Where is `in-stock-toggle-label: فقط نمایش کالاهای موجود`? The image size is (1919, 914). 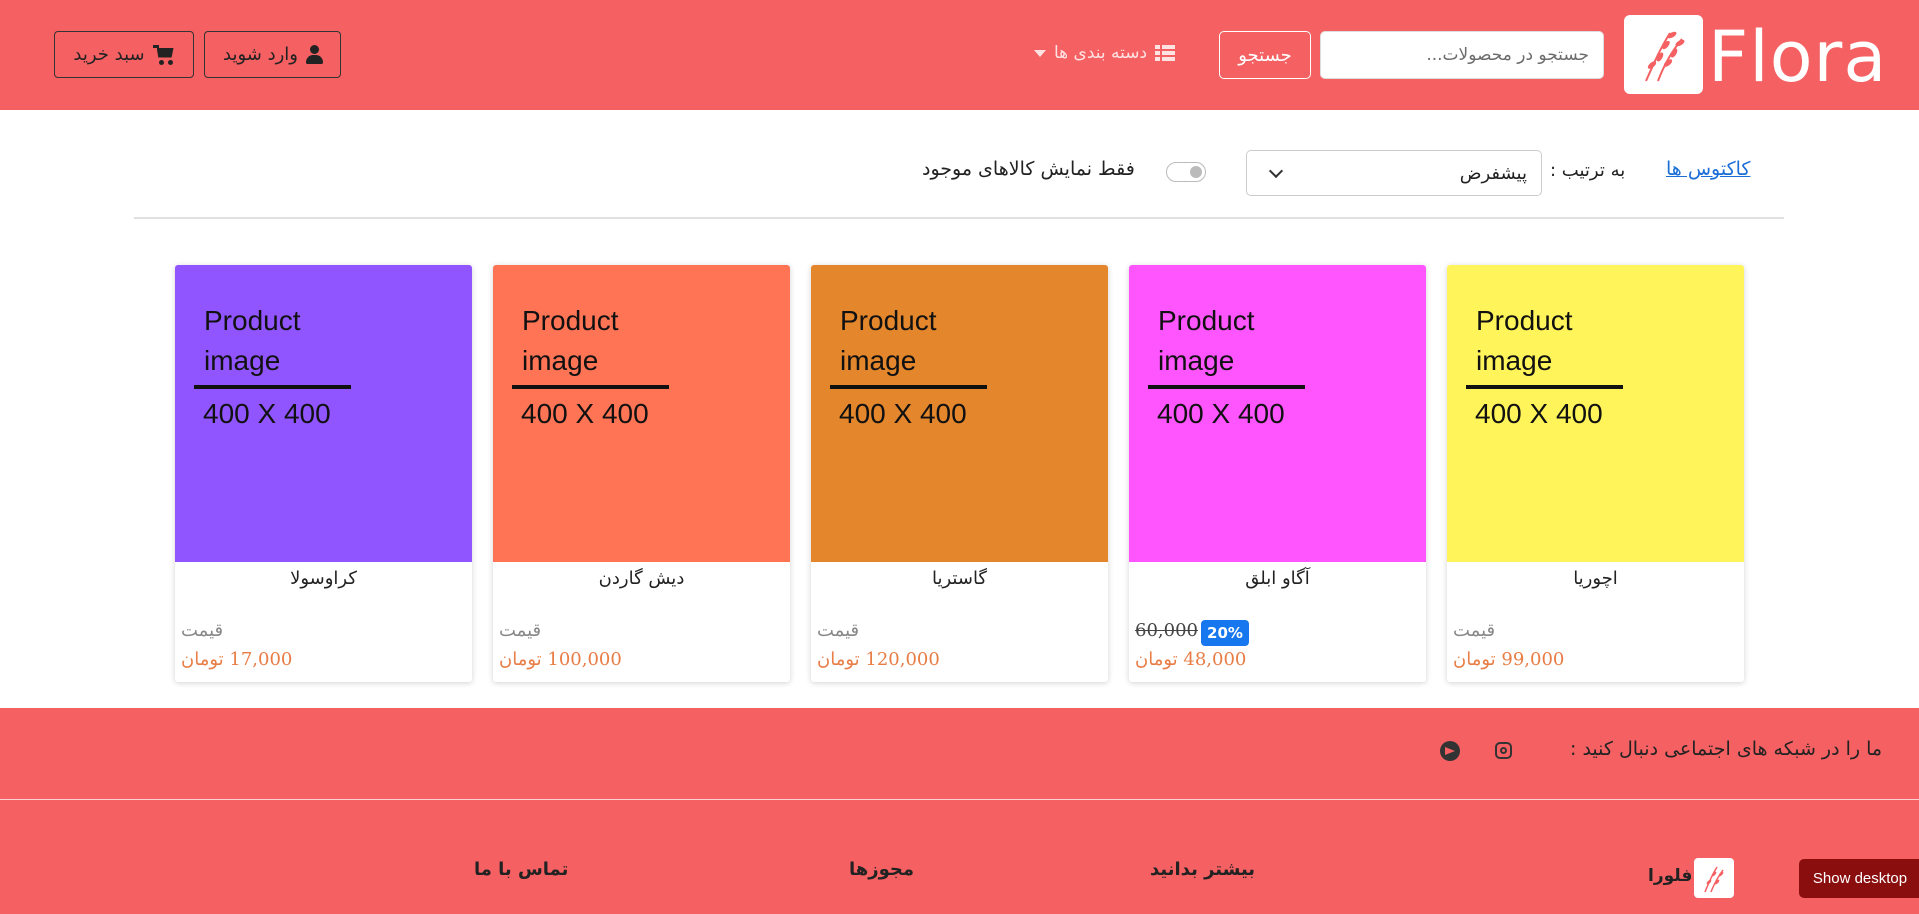
in-stock-toggle-label: فقط نمایش کالاهای موجود is located at coordinates (1028, 169).